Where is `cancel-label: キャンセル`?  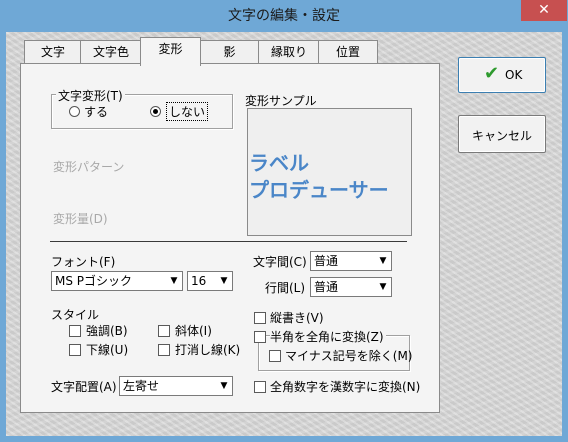 cancel-label: キャンセル is located at coordinates (501, 136).